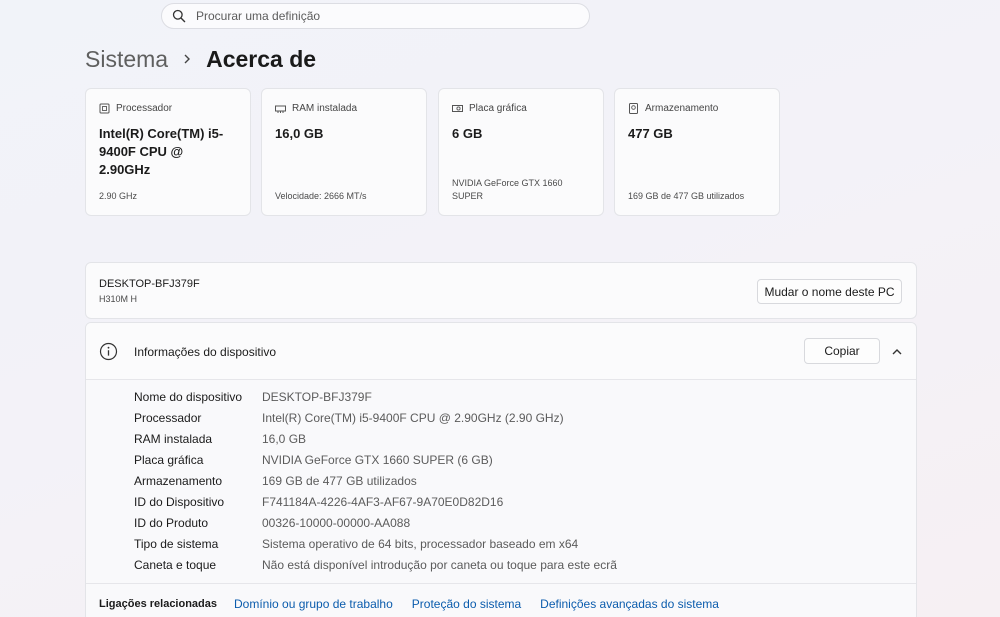  Describe the element at coordinates (507, 189) in the screenshot. I see `card-subtext: NVIDIA GeForce GTX 1660 SUPER` at that location.